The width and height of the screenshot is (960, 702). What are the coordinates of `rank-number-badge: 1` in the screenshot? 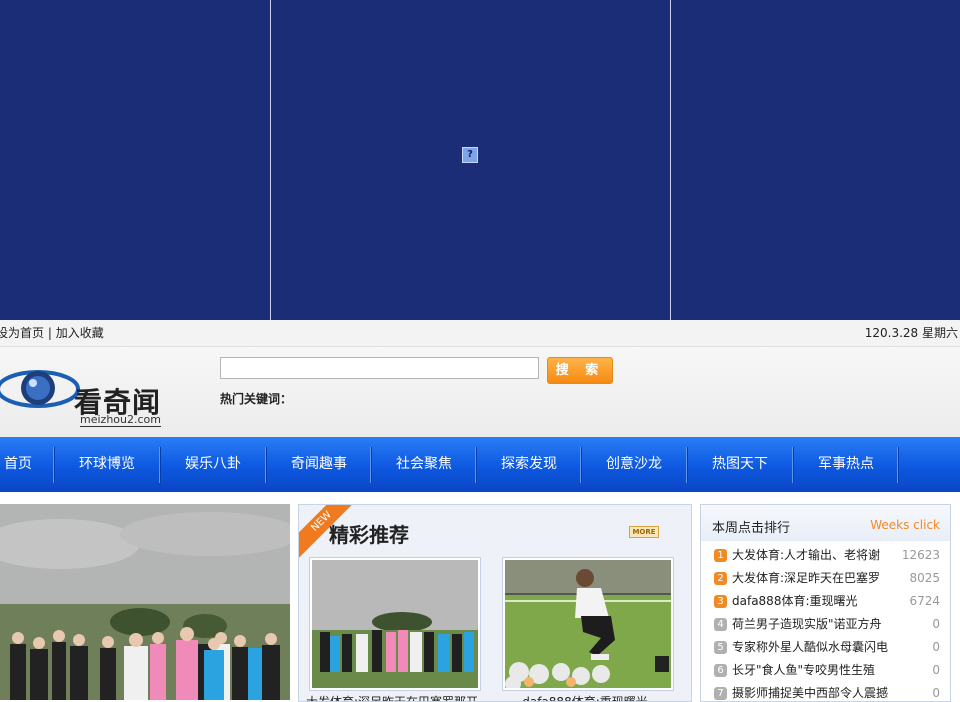 It's located at (720, 555).